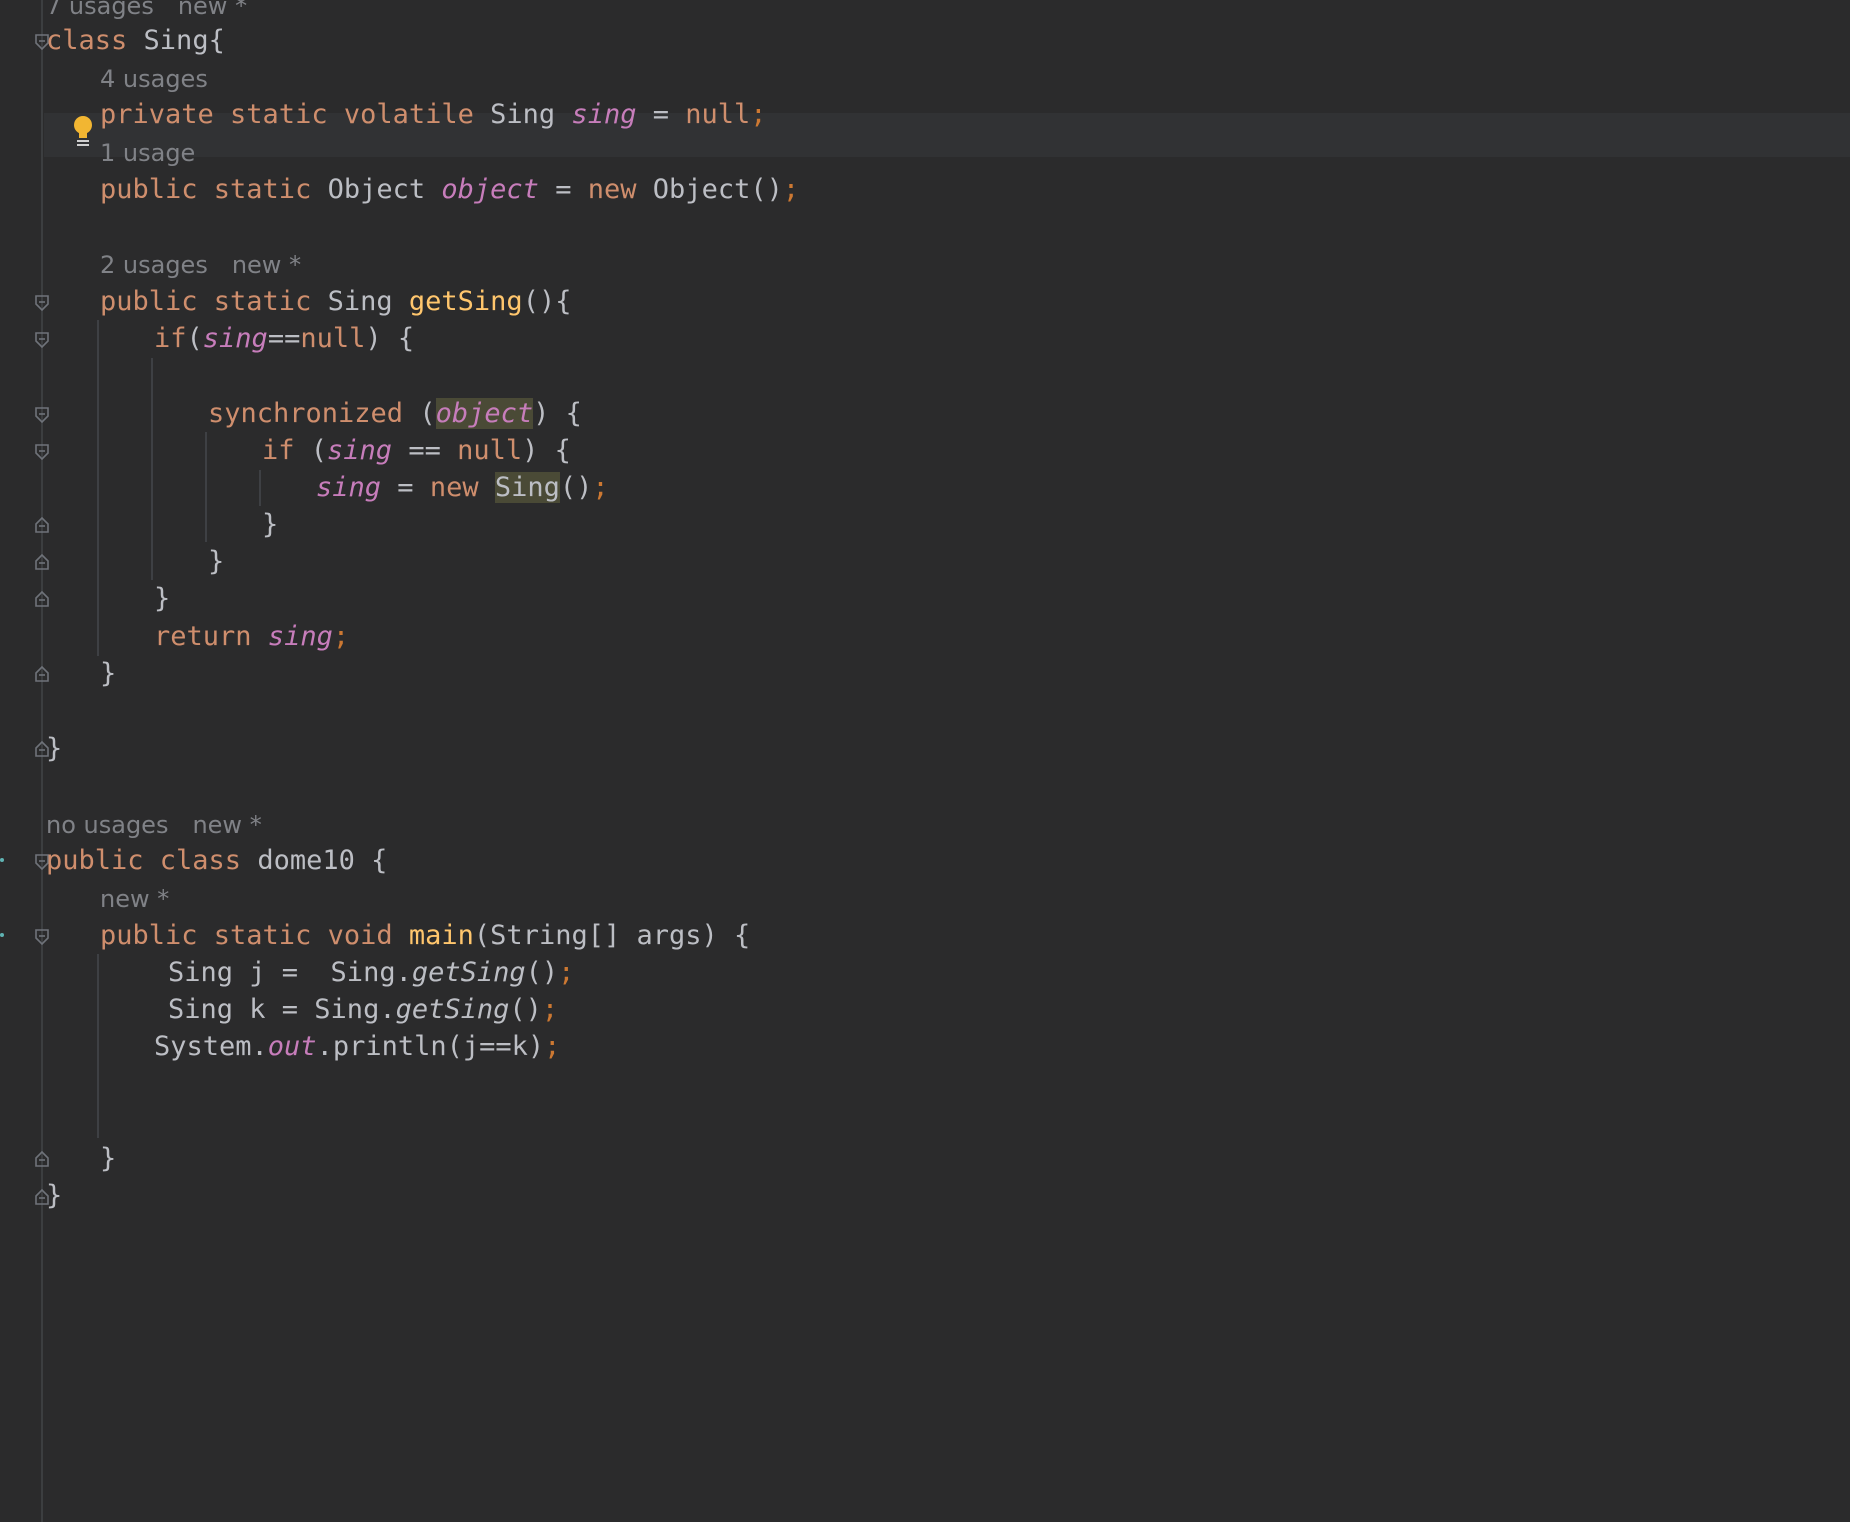 The height and width of the screenshot is (1522, 1850). I want to click on local-declaration: Sing k = Sing., so click(282, 1009).